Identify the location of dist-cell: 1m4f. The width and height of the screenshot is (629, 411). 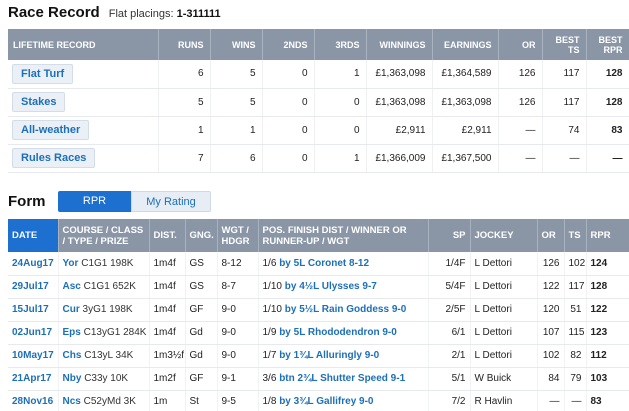
(167, 264).